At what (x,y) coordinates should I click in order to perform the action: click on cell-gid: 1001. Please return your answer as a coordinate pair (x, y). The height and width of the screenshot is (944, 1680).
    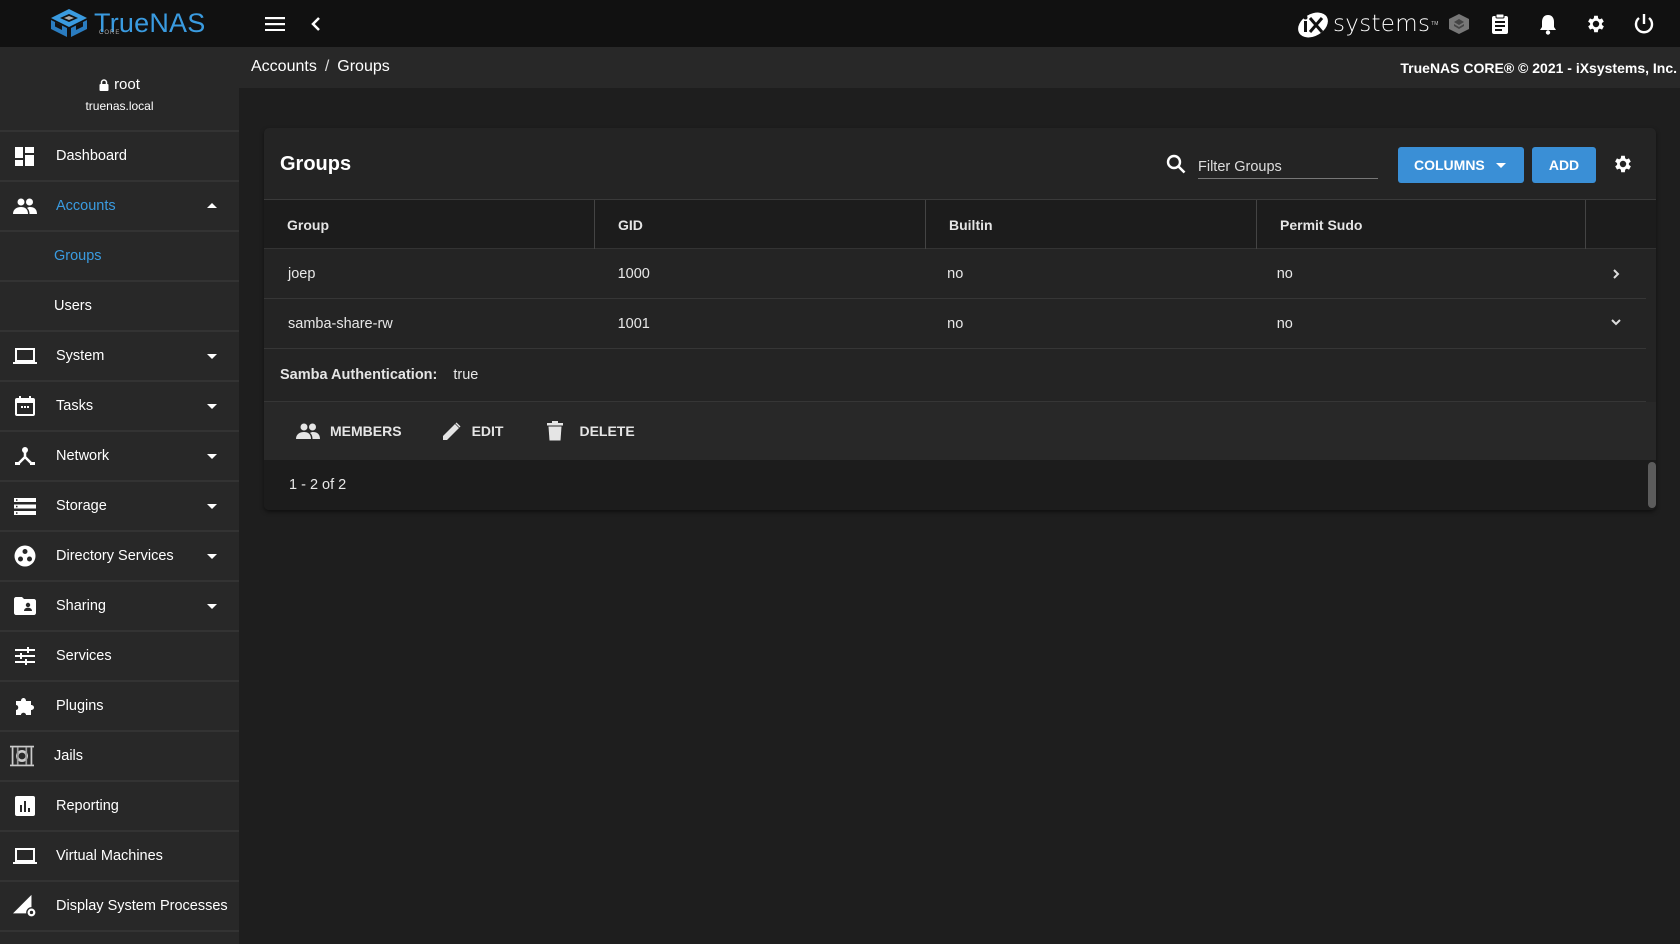
    Looking at the image, I should click on (633, 323).